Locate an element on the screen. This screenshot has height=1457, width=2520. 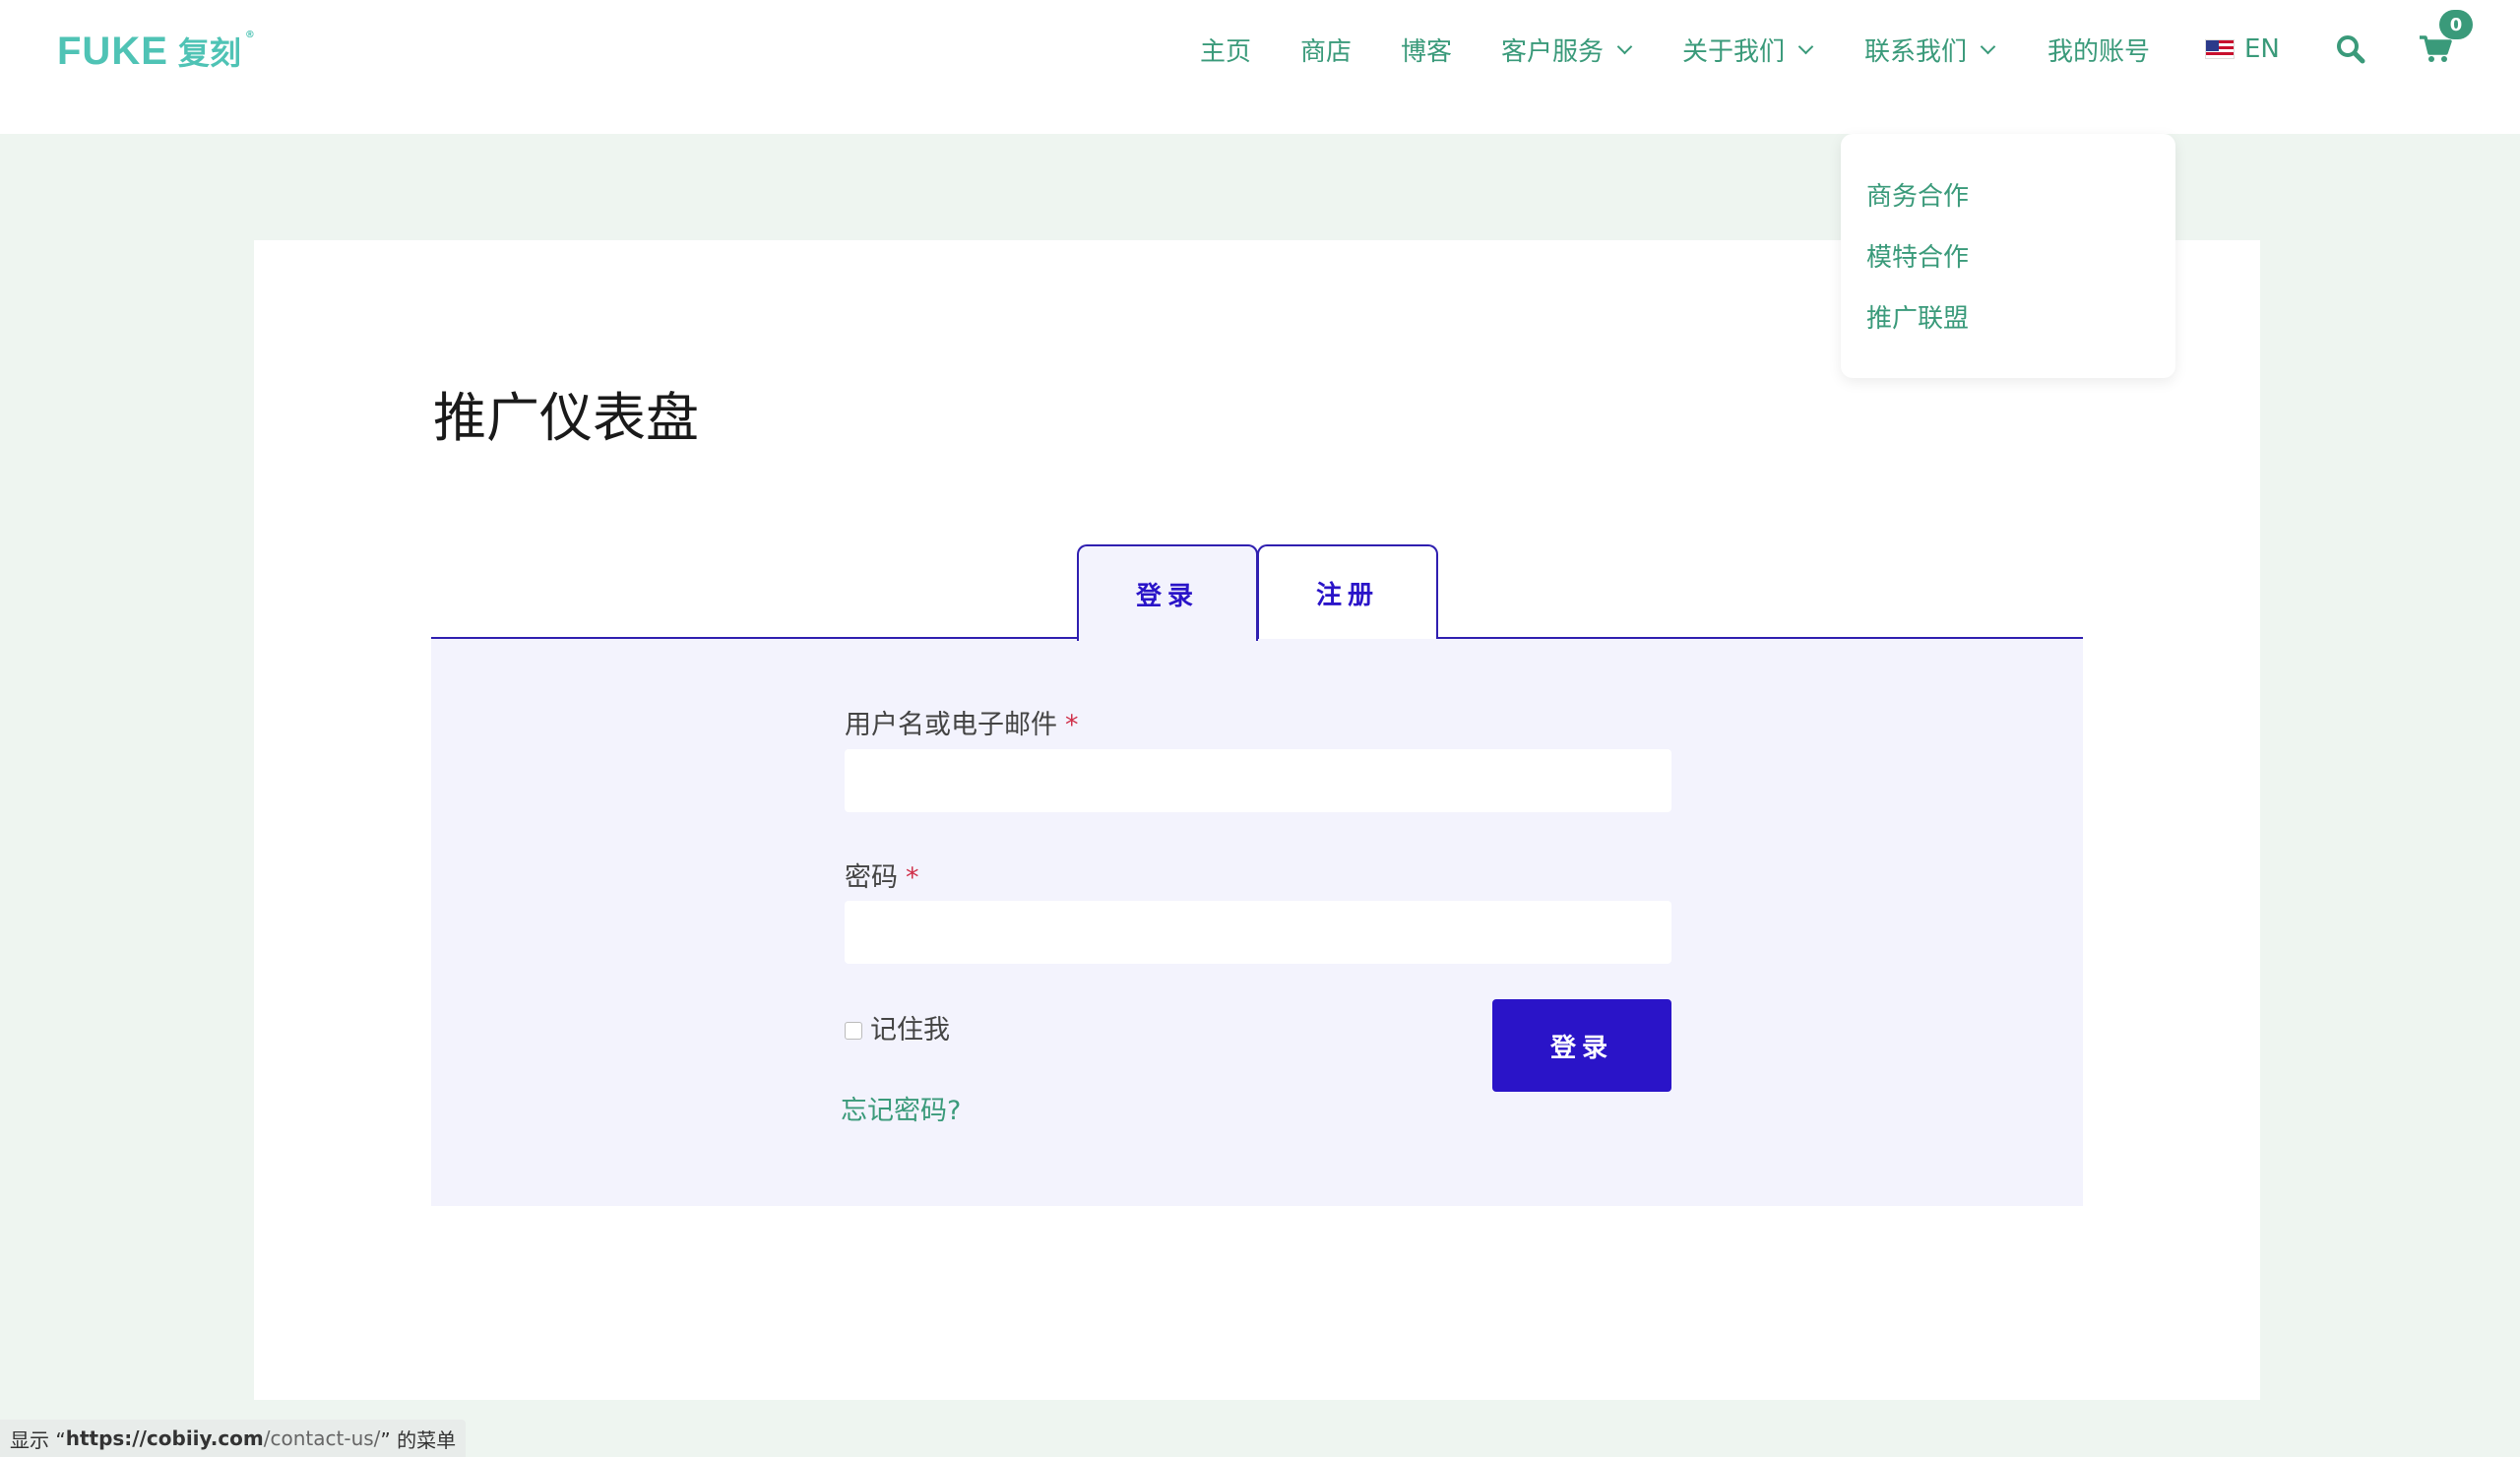
nav-about-us: 关于我们 is located at coordinates (1748, 49).